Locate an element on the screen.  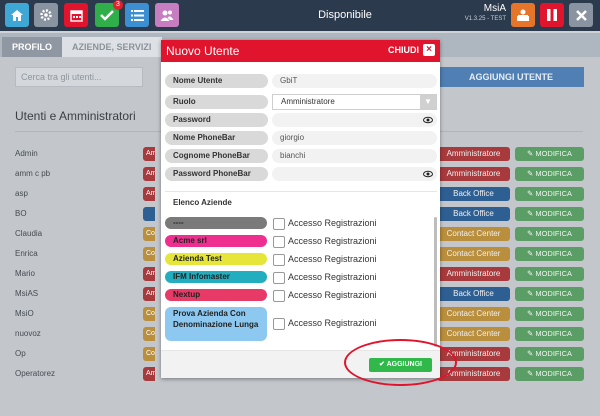
user-name: Operatorez is located at coordinates (35, 373).